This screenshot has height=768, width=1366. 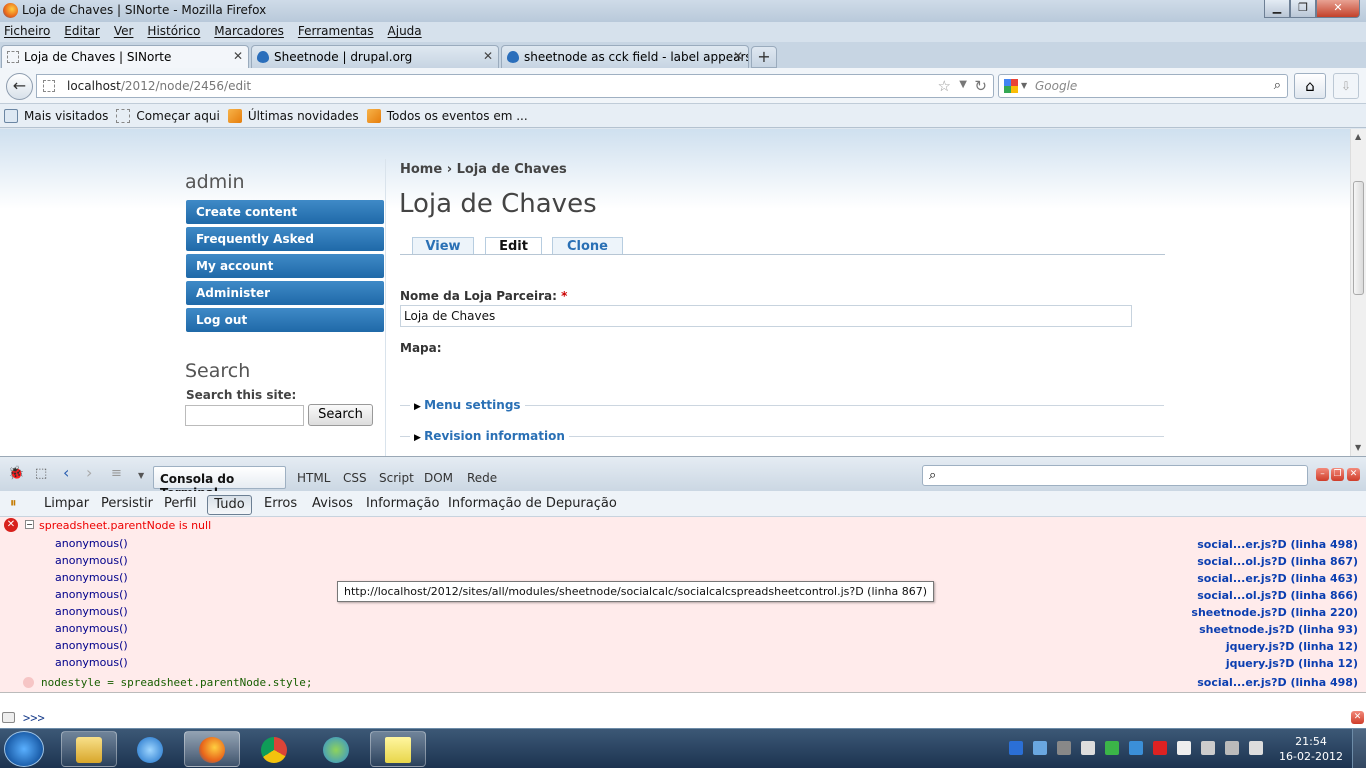 I want to click on url-text: localhost/2012/node/2456/edit, so click(x=159, y=86).